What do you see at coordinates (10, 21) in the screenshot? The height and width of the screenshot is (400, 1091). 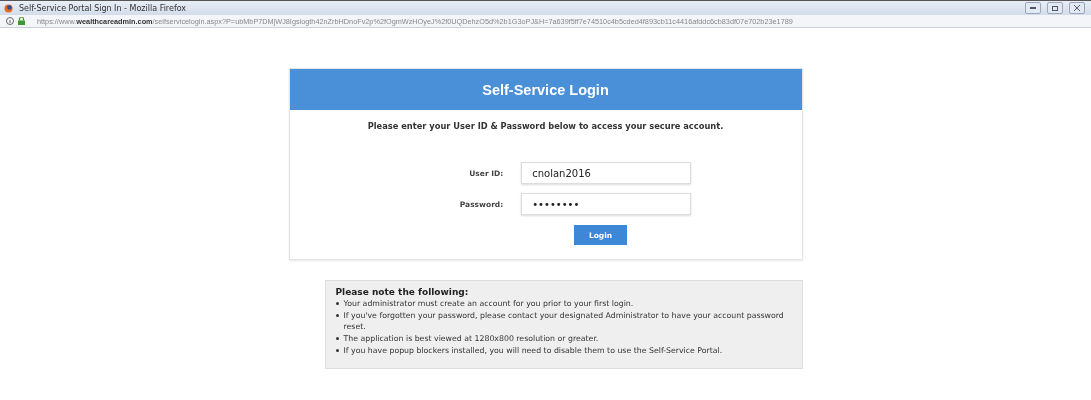 I see `info-icon` at bounding box center [10, 21].